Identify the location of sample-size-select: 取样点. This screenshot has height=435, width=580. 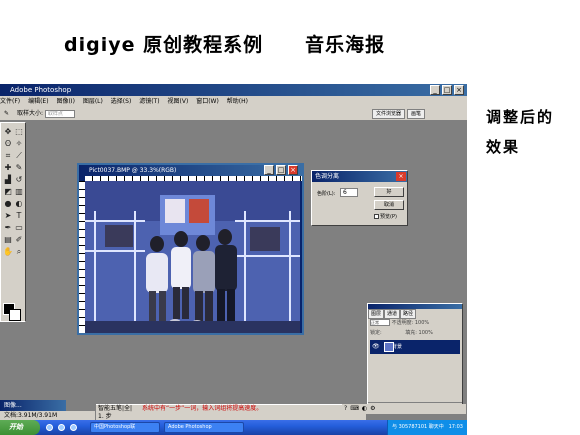
(59, 113).